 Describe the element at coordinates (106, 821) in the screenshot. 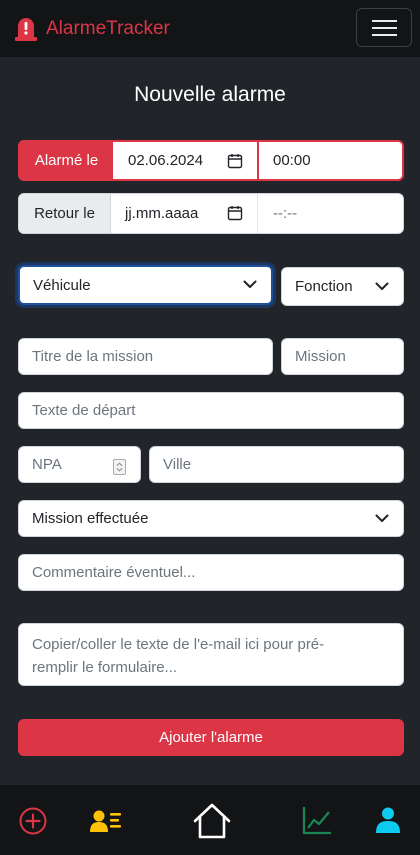

I see `contacts-icon` at that location.